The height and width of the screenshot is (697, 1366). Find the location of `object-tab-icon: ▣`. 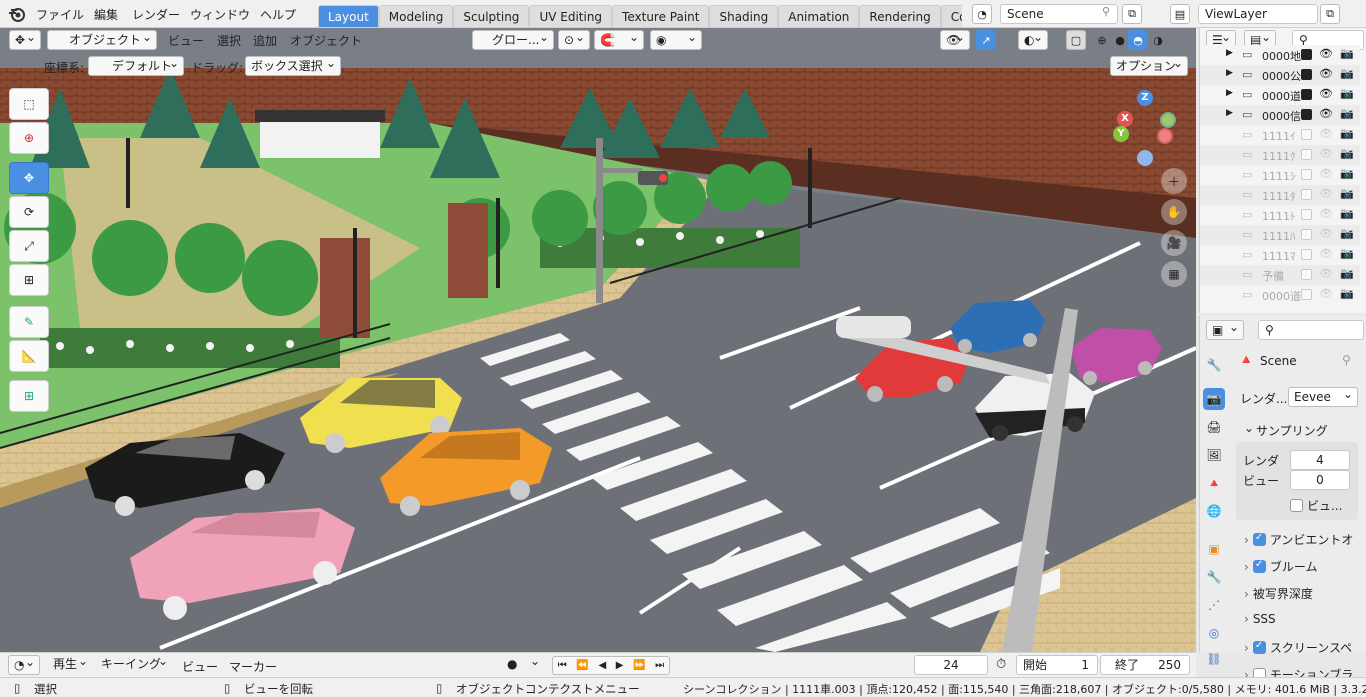

object-tab-icon: ▣ is located at coordinates (1214, 549).